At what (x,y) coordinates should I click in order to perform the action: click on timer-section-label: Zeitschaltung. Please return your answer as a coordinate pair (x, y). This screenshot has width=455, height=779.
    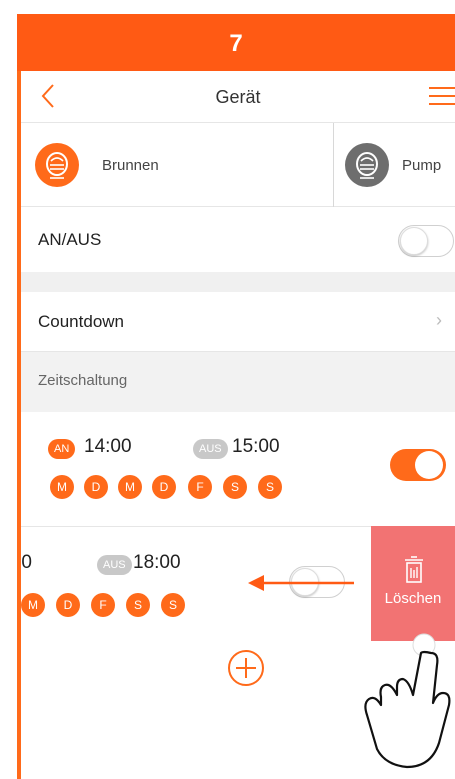
    Looking at the image, I should click on (83, 380).